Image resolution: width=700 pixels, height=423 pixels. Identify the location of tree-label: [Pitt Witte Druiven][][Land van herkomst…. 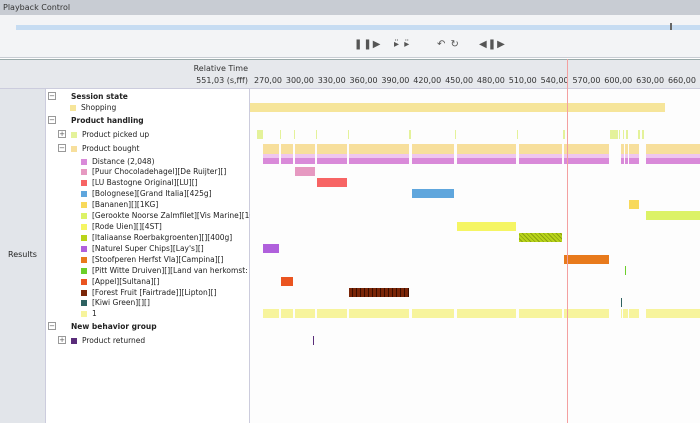
(182, 270).